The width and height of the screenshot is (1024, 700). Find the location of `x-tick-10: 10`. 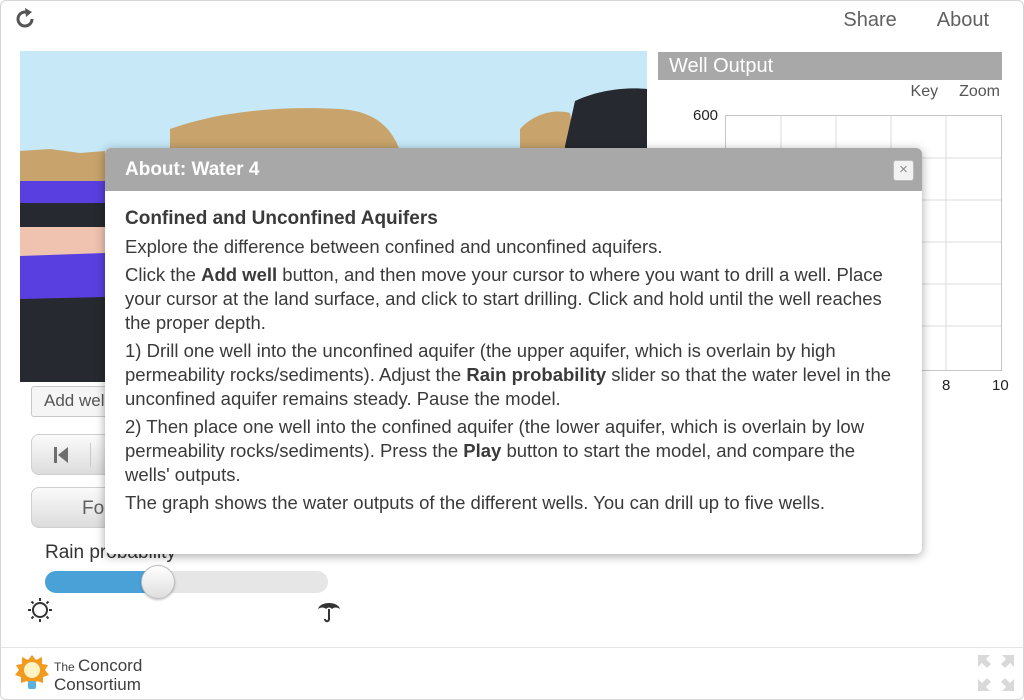

x-tick-10: 10 is located at coordinates (1000, 385).